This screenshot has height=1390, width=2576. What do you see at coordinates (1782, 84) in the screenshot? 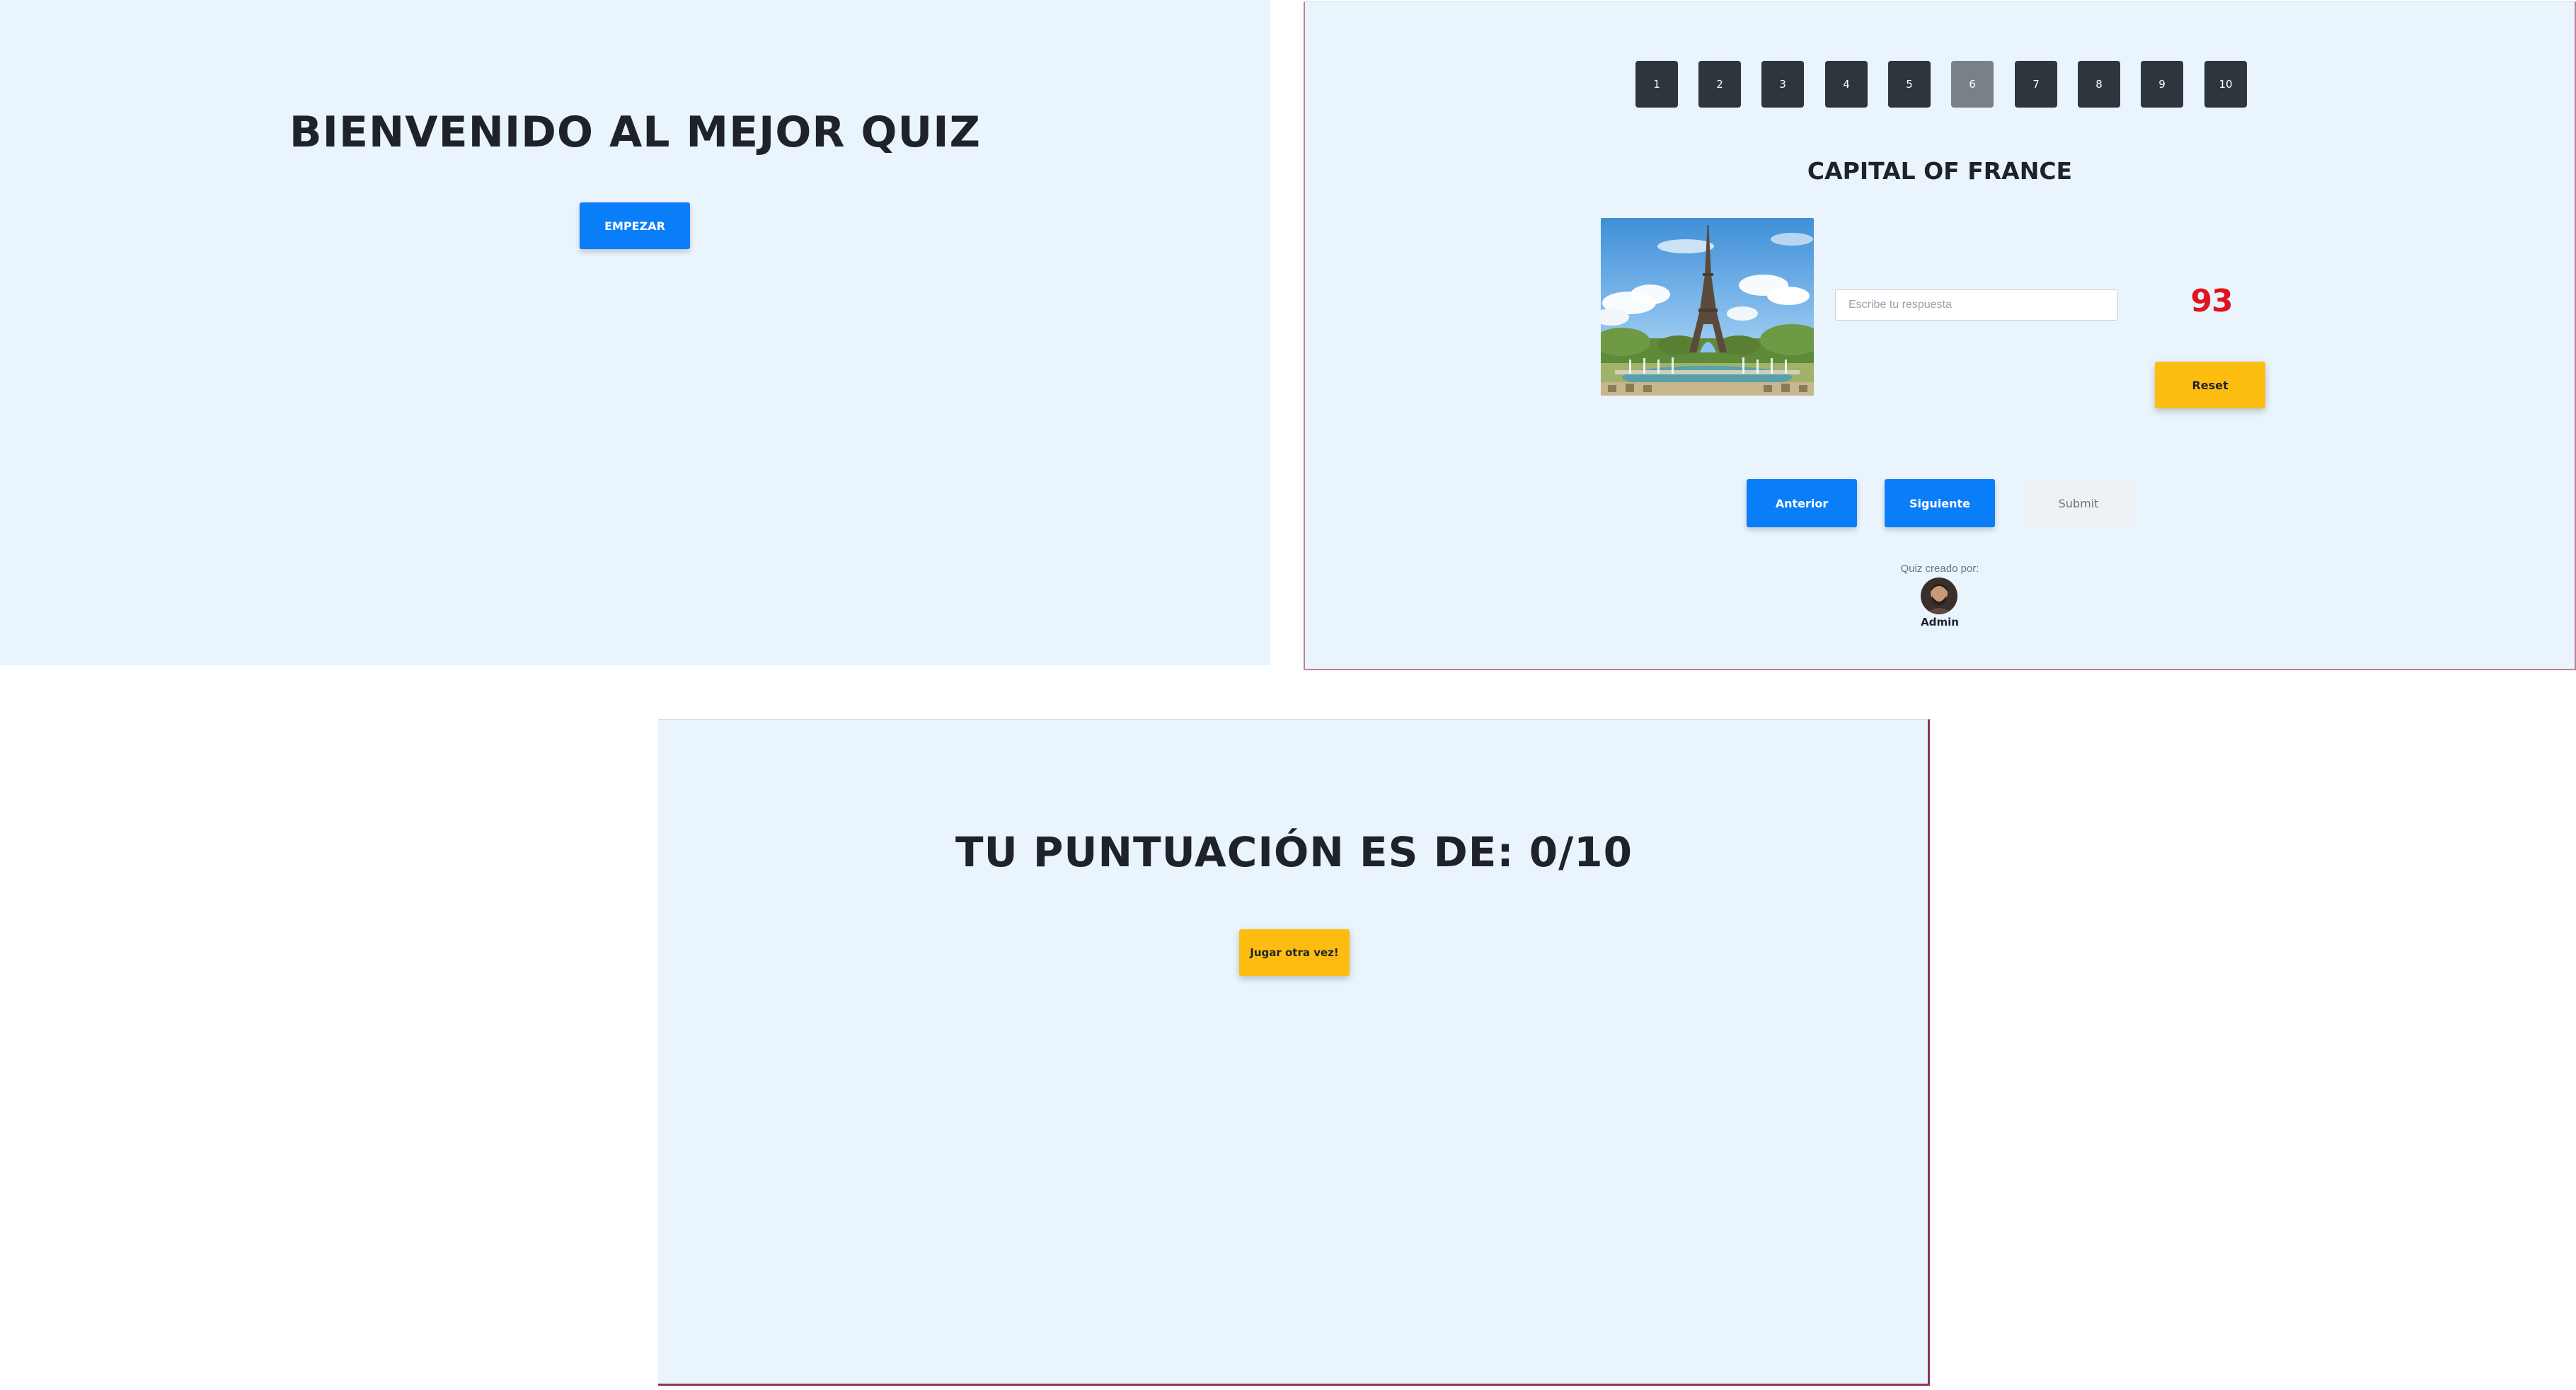
I see `question-number-button: 3` at bounding box center [1782, 84].